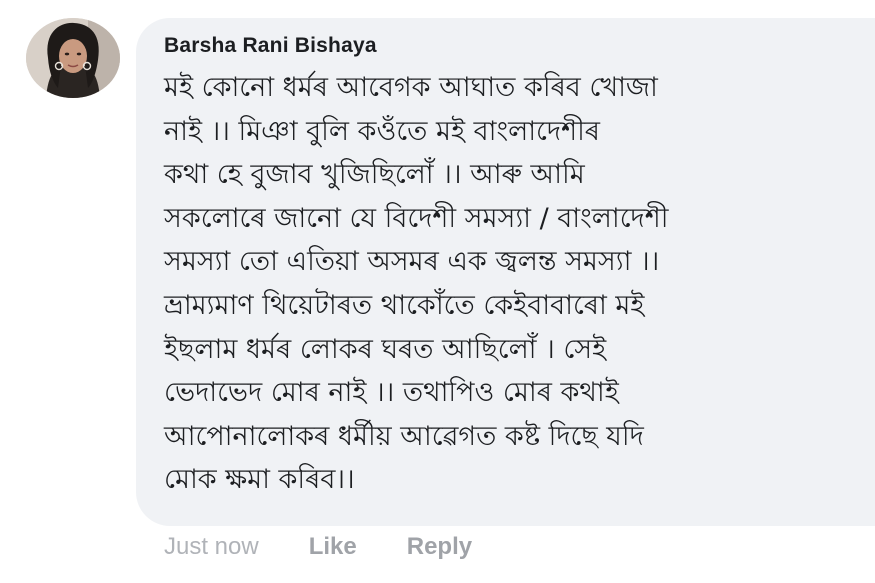  I want to click on like-button: Like, so click(333, 547).